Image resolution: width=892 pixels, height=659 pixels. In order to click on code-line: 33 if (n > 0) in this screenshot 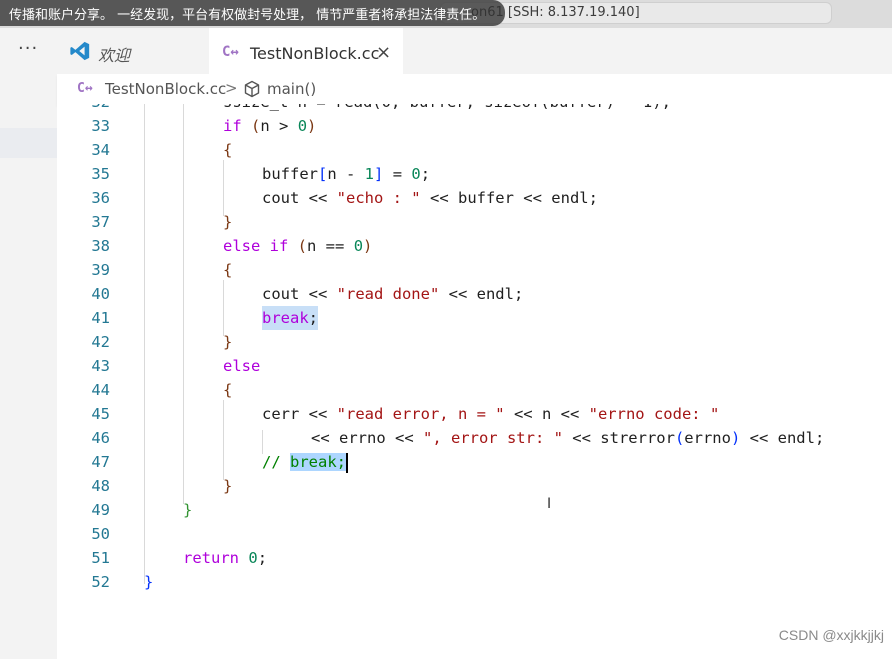, I will do `click(474, 126)`.